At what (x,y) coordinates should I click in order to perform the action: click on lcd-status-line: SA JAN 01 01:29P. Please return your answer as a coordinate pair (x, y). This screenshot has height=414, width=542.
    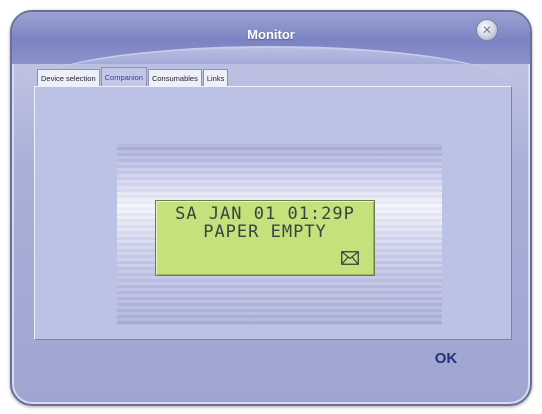
    Looking at the image, I should click on (265, 214).